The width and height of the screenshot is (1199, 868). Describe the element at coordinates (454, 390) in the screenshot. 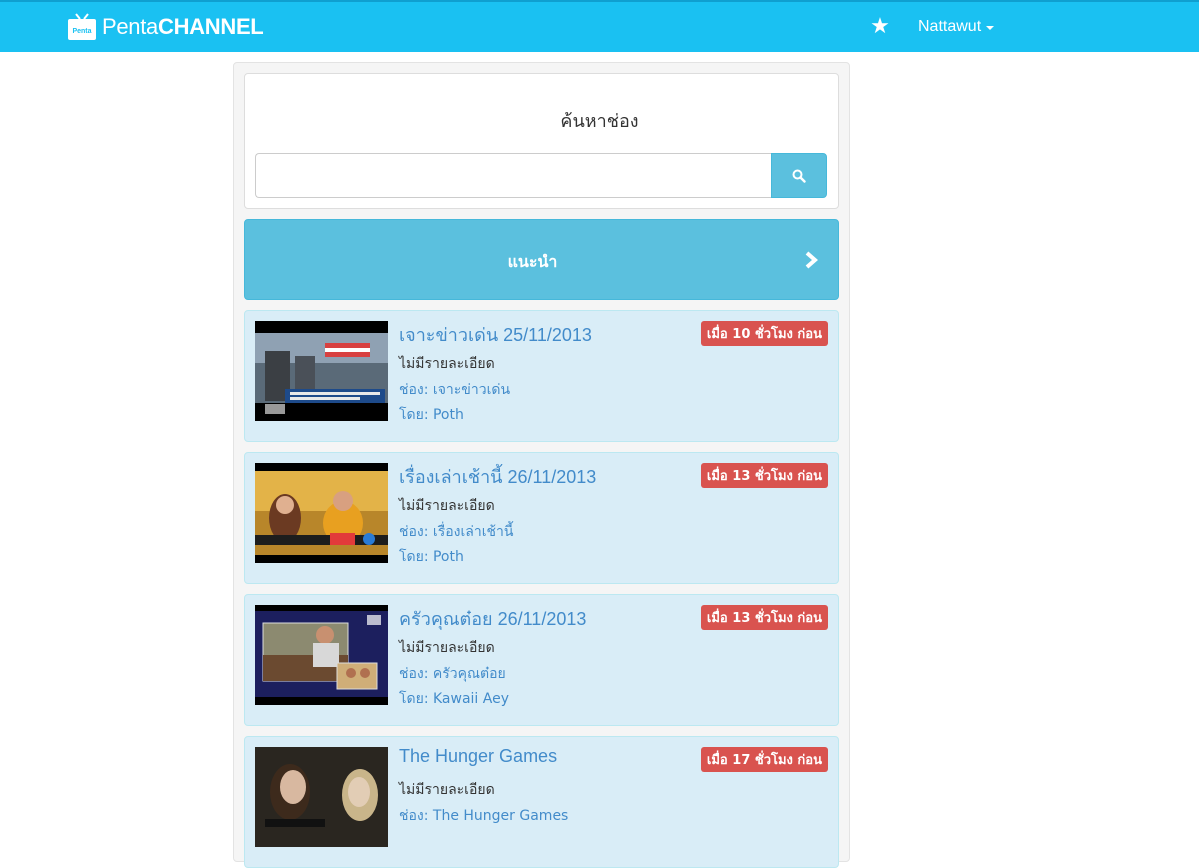

I see `video-channel-link: ช่อง: เจาะข่าวเด่น` at that location.